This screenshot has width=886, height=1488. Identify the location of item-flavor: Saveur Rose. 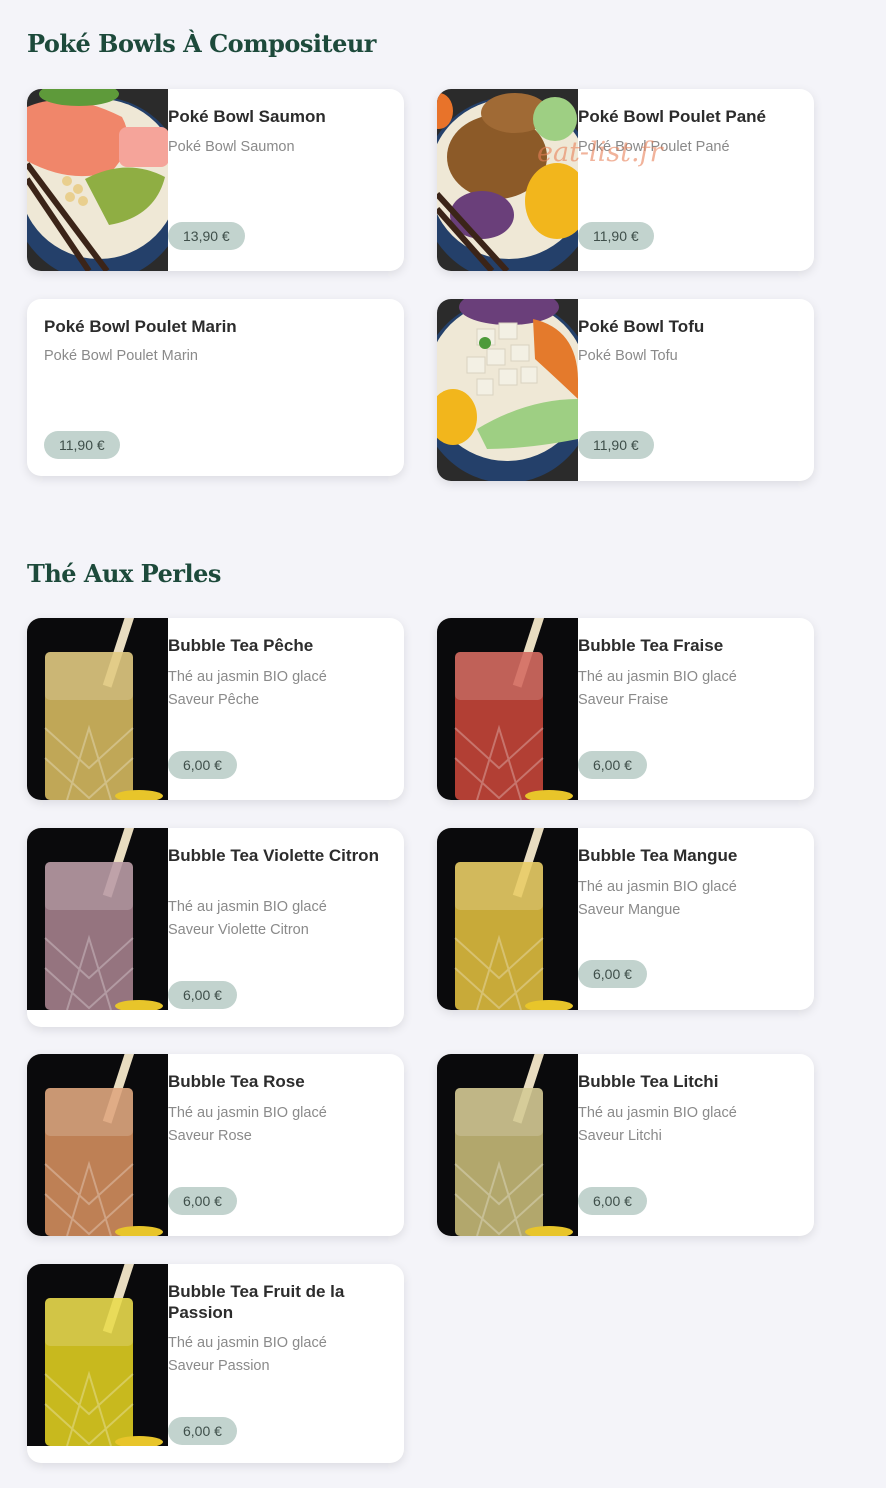
(210, 1136).